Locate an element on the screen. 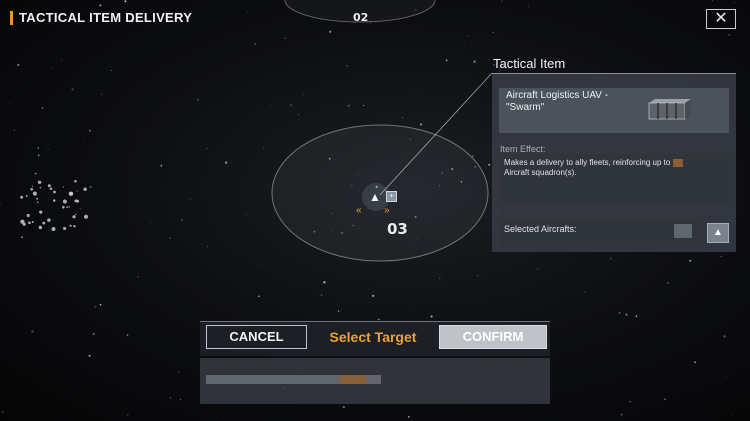  fleet-marker-icon: ▲ is located at coordinates (375, 197).